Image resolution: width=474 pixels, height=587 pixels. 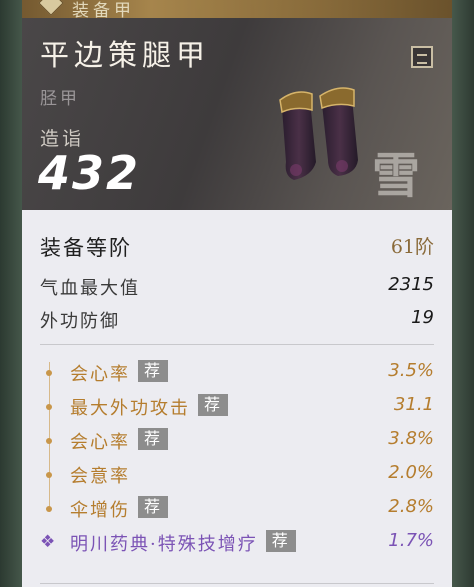 I want to click on background-left, so click(x=11, y=293).